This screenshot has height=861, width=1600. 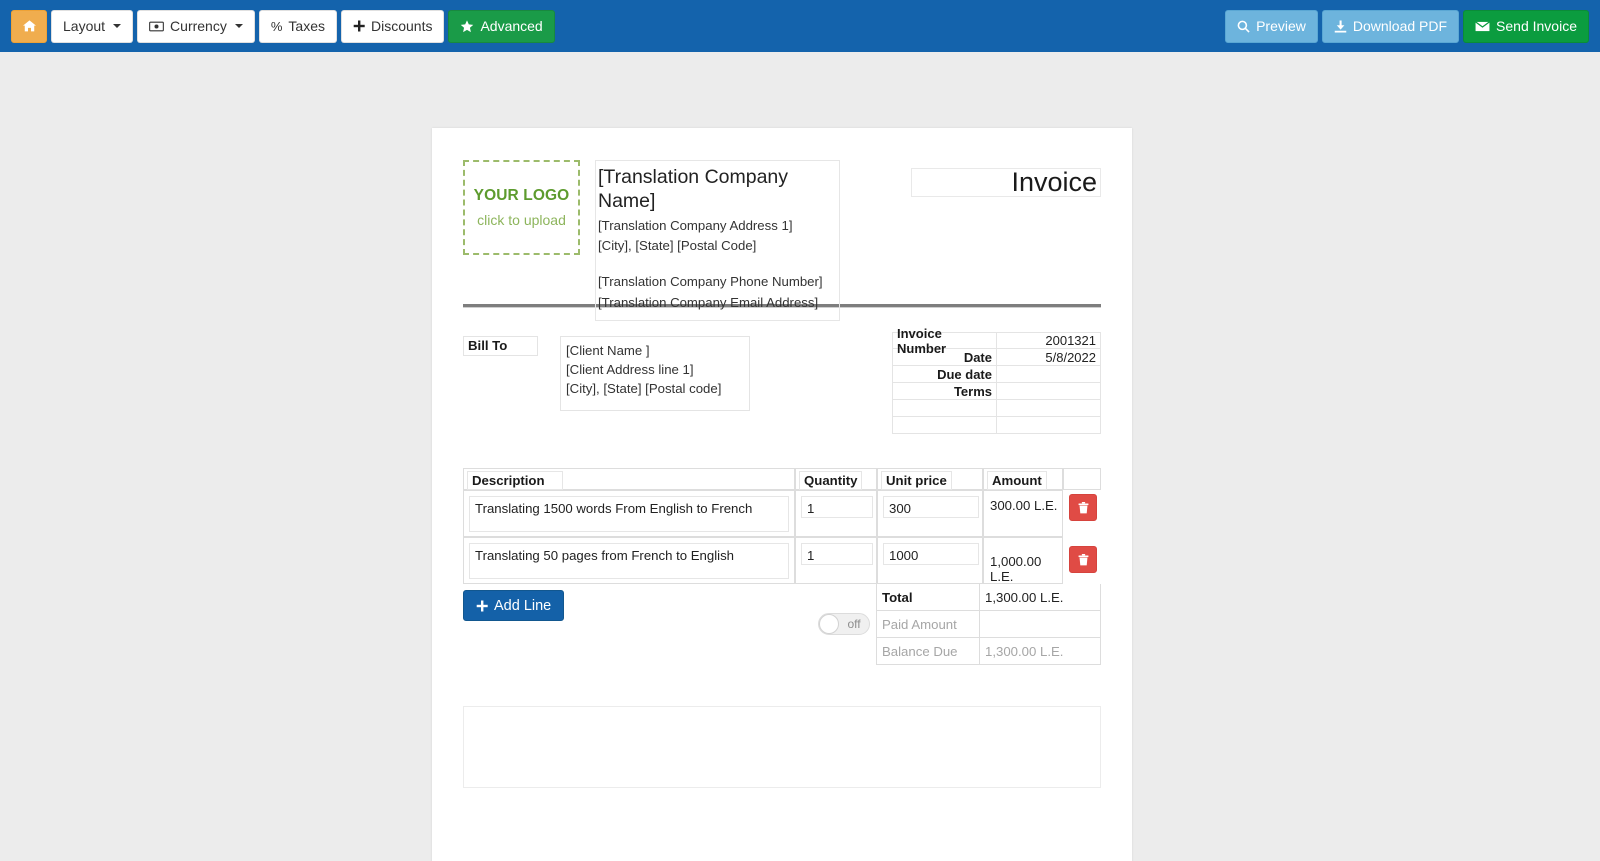 What do you see at coordinates (928, 624) in the screenshot?
I see `paid-amount-label: Paid Amount` at bounding box center [928, 624].